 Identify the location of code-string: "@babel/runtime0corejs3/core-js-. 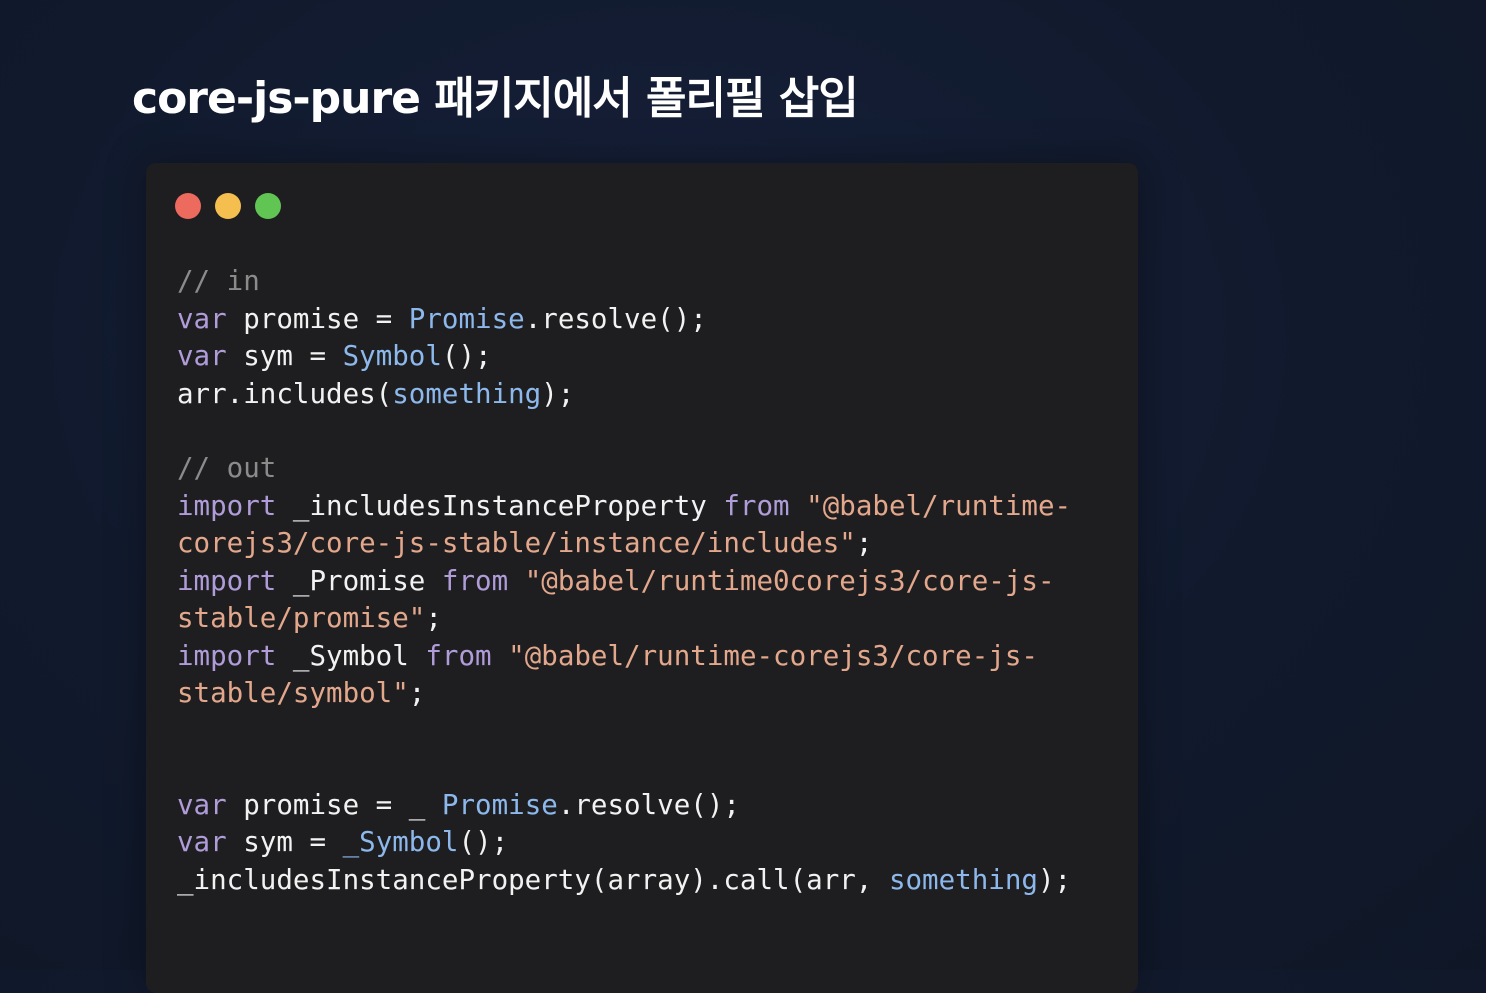
(781, 580).